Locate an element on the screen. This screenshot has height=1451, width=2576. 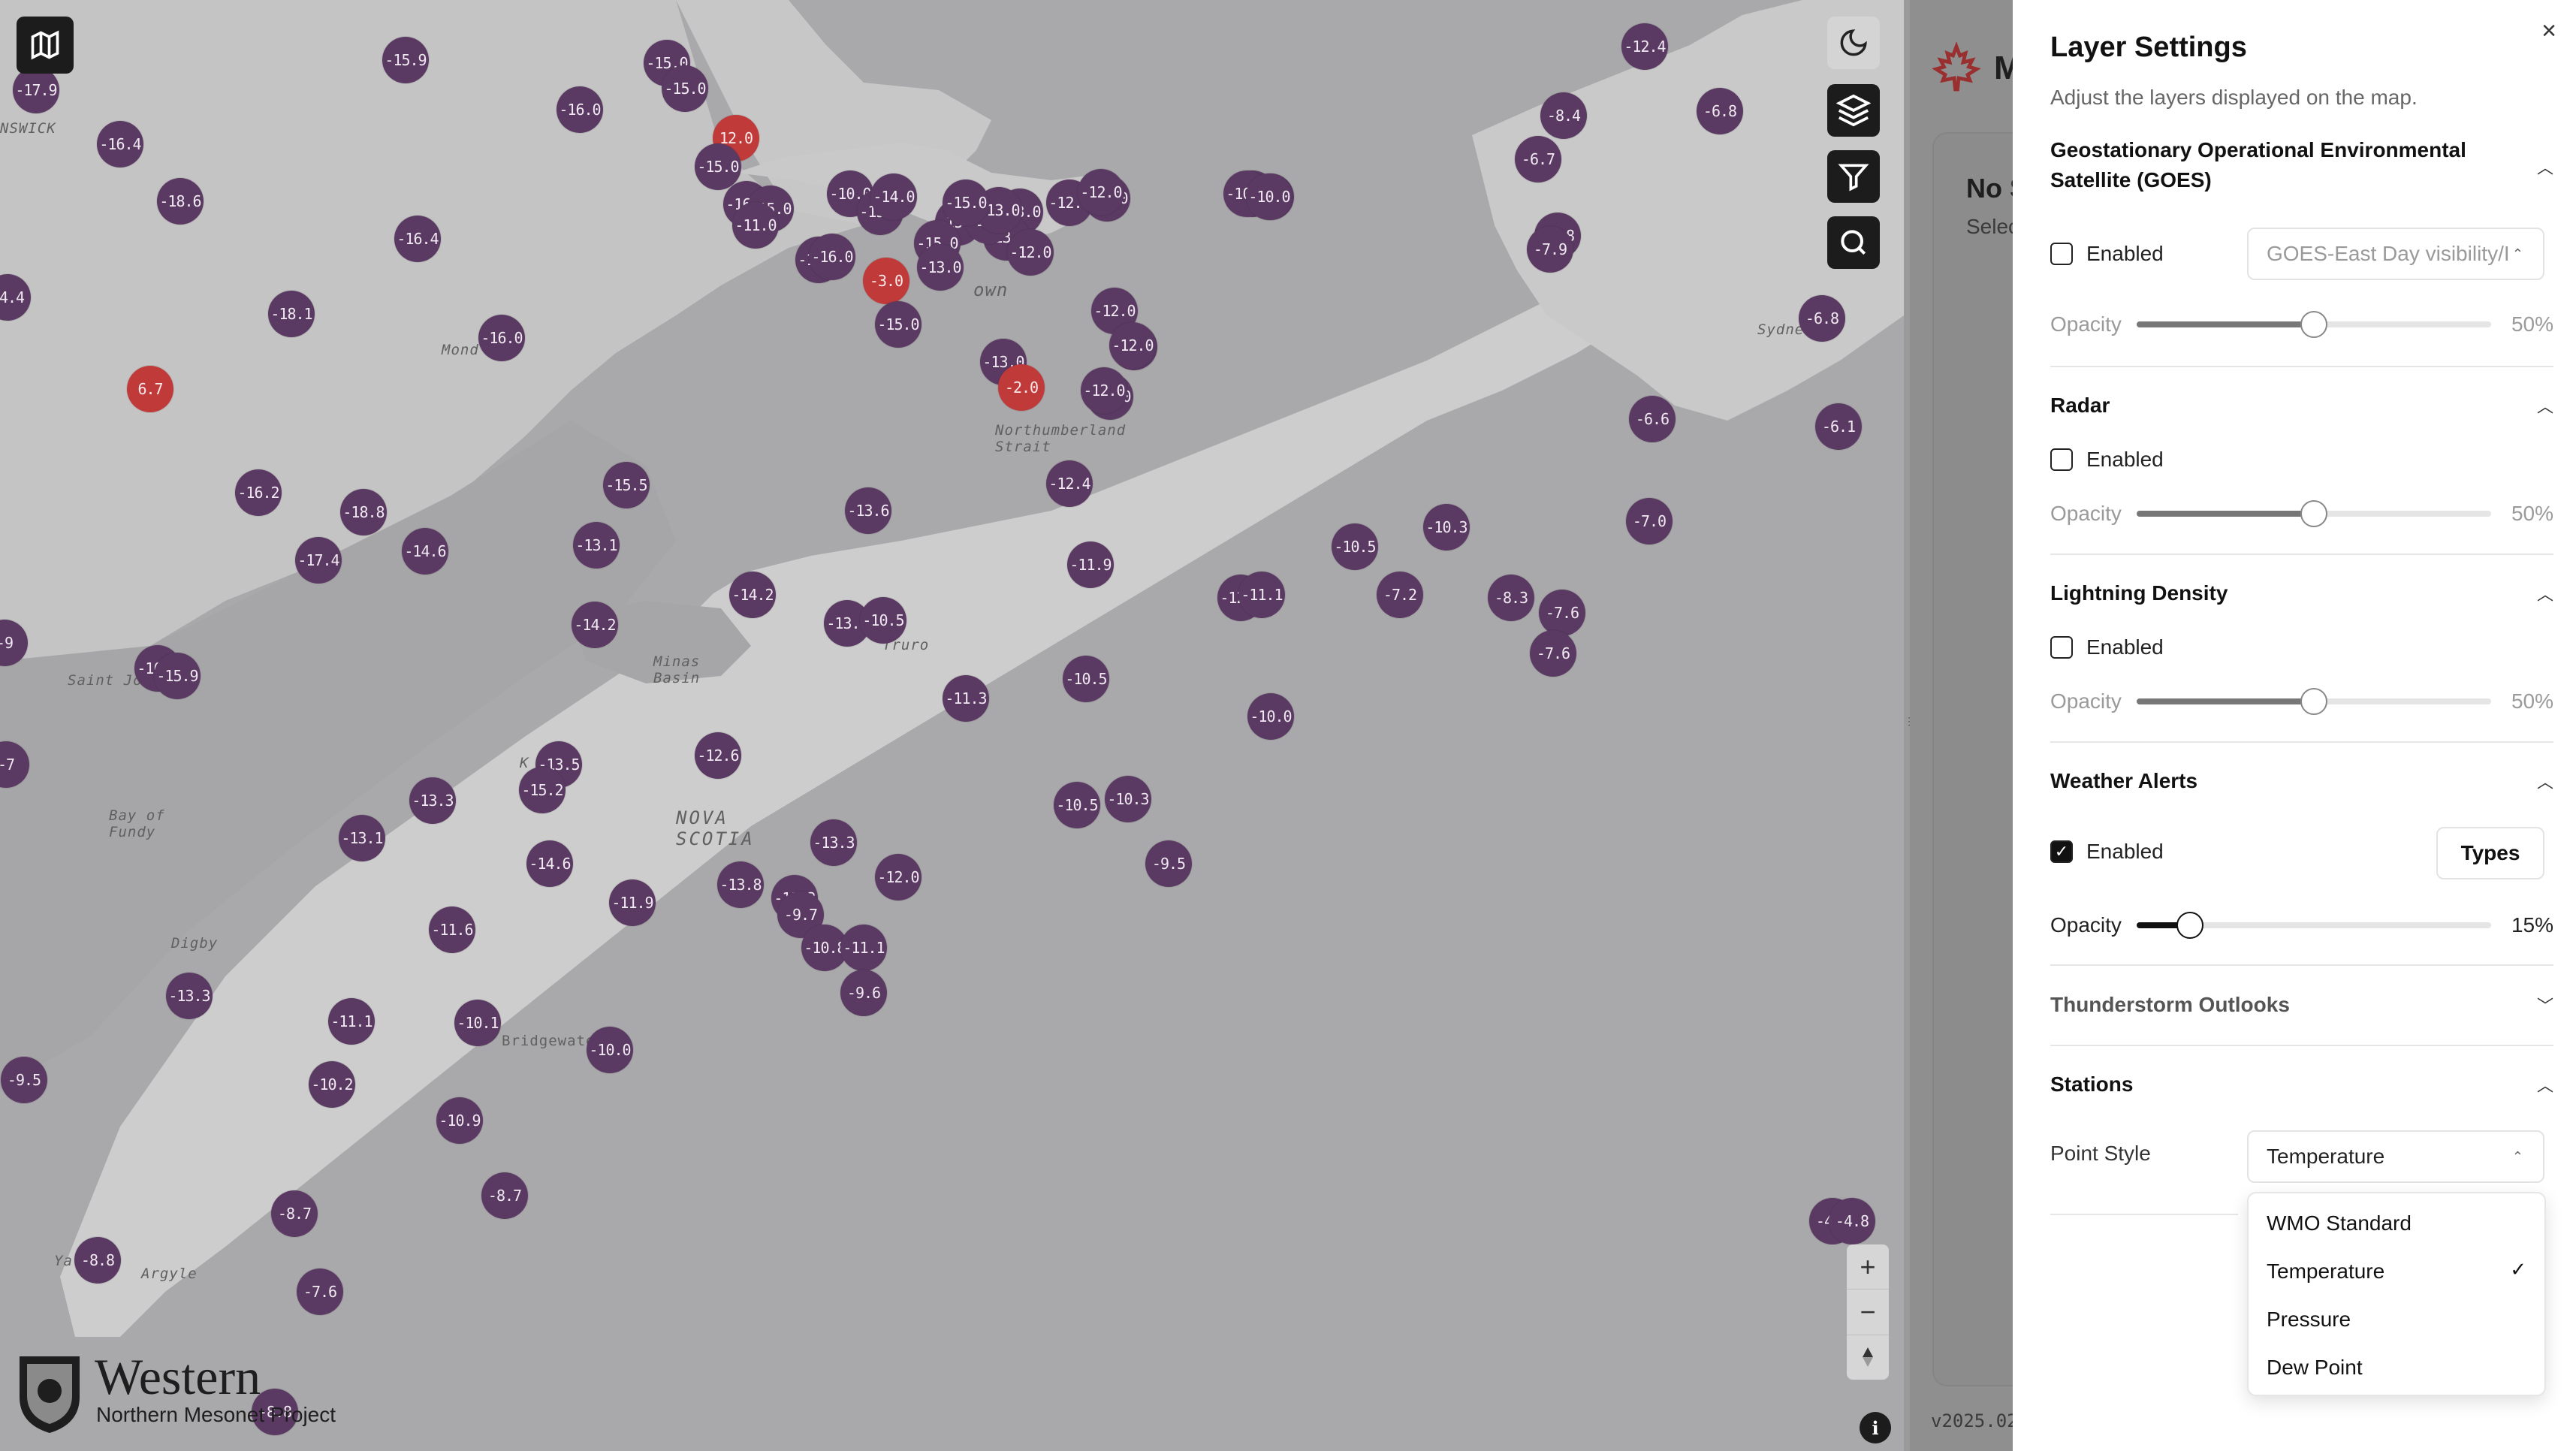
station-marker: -14.0 is located at coordinates (893, 196).